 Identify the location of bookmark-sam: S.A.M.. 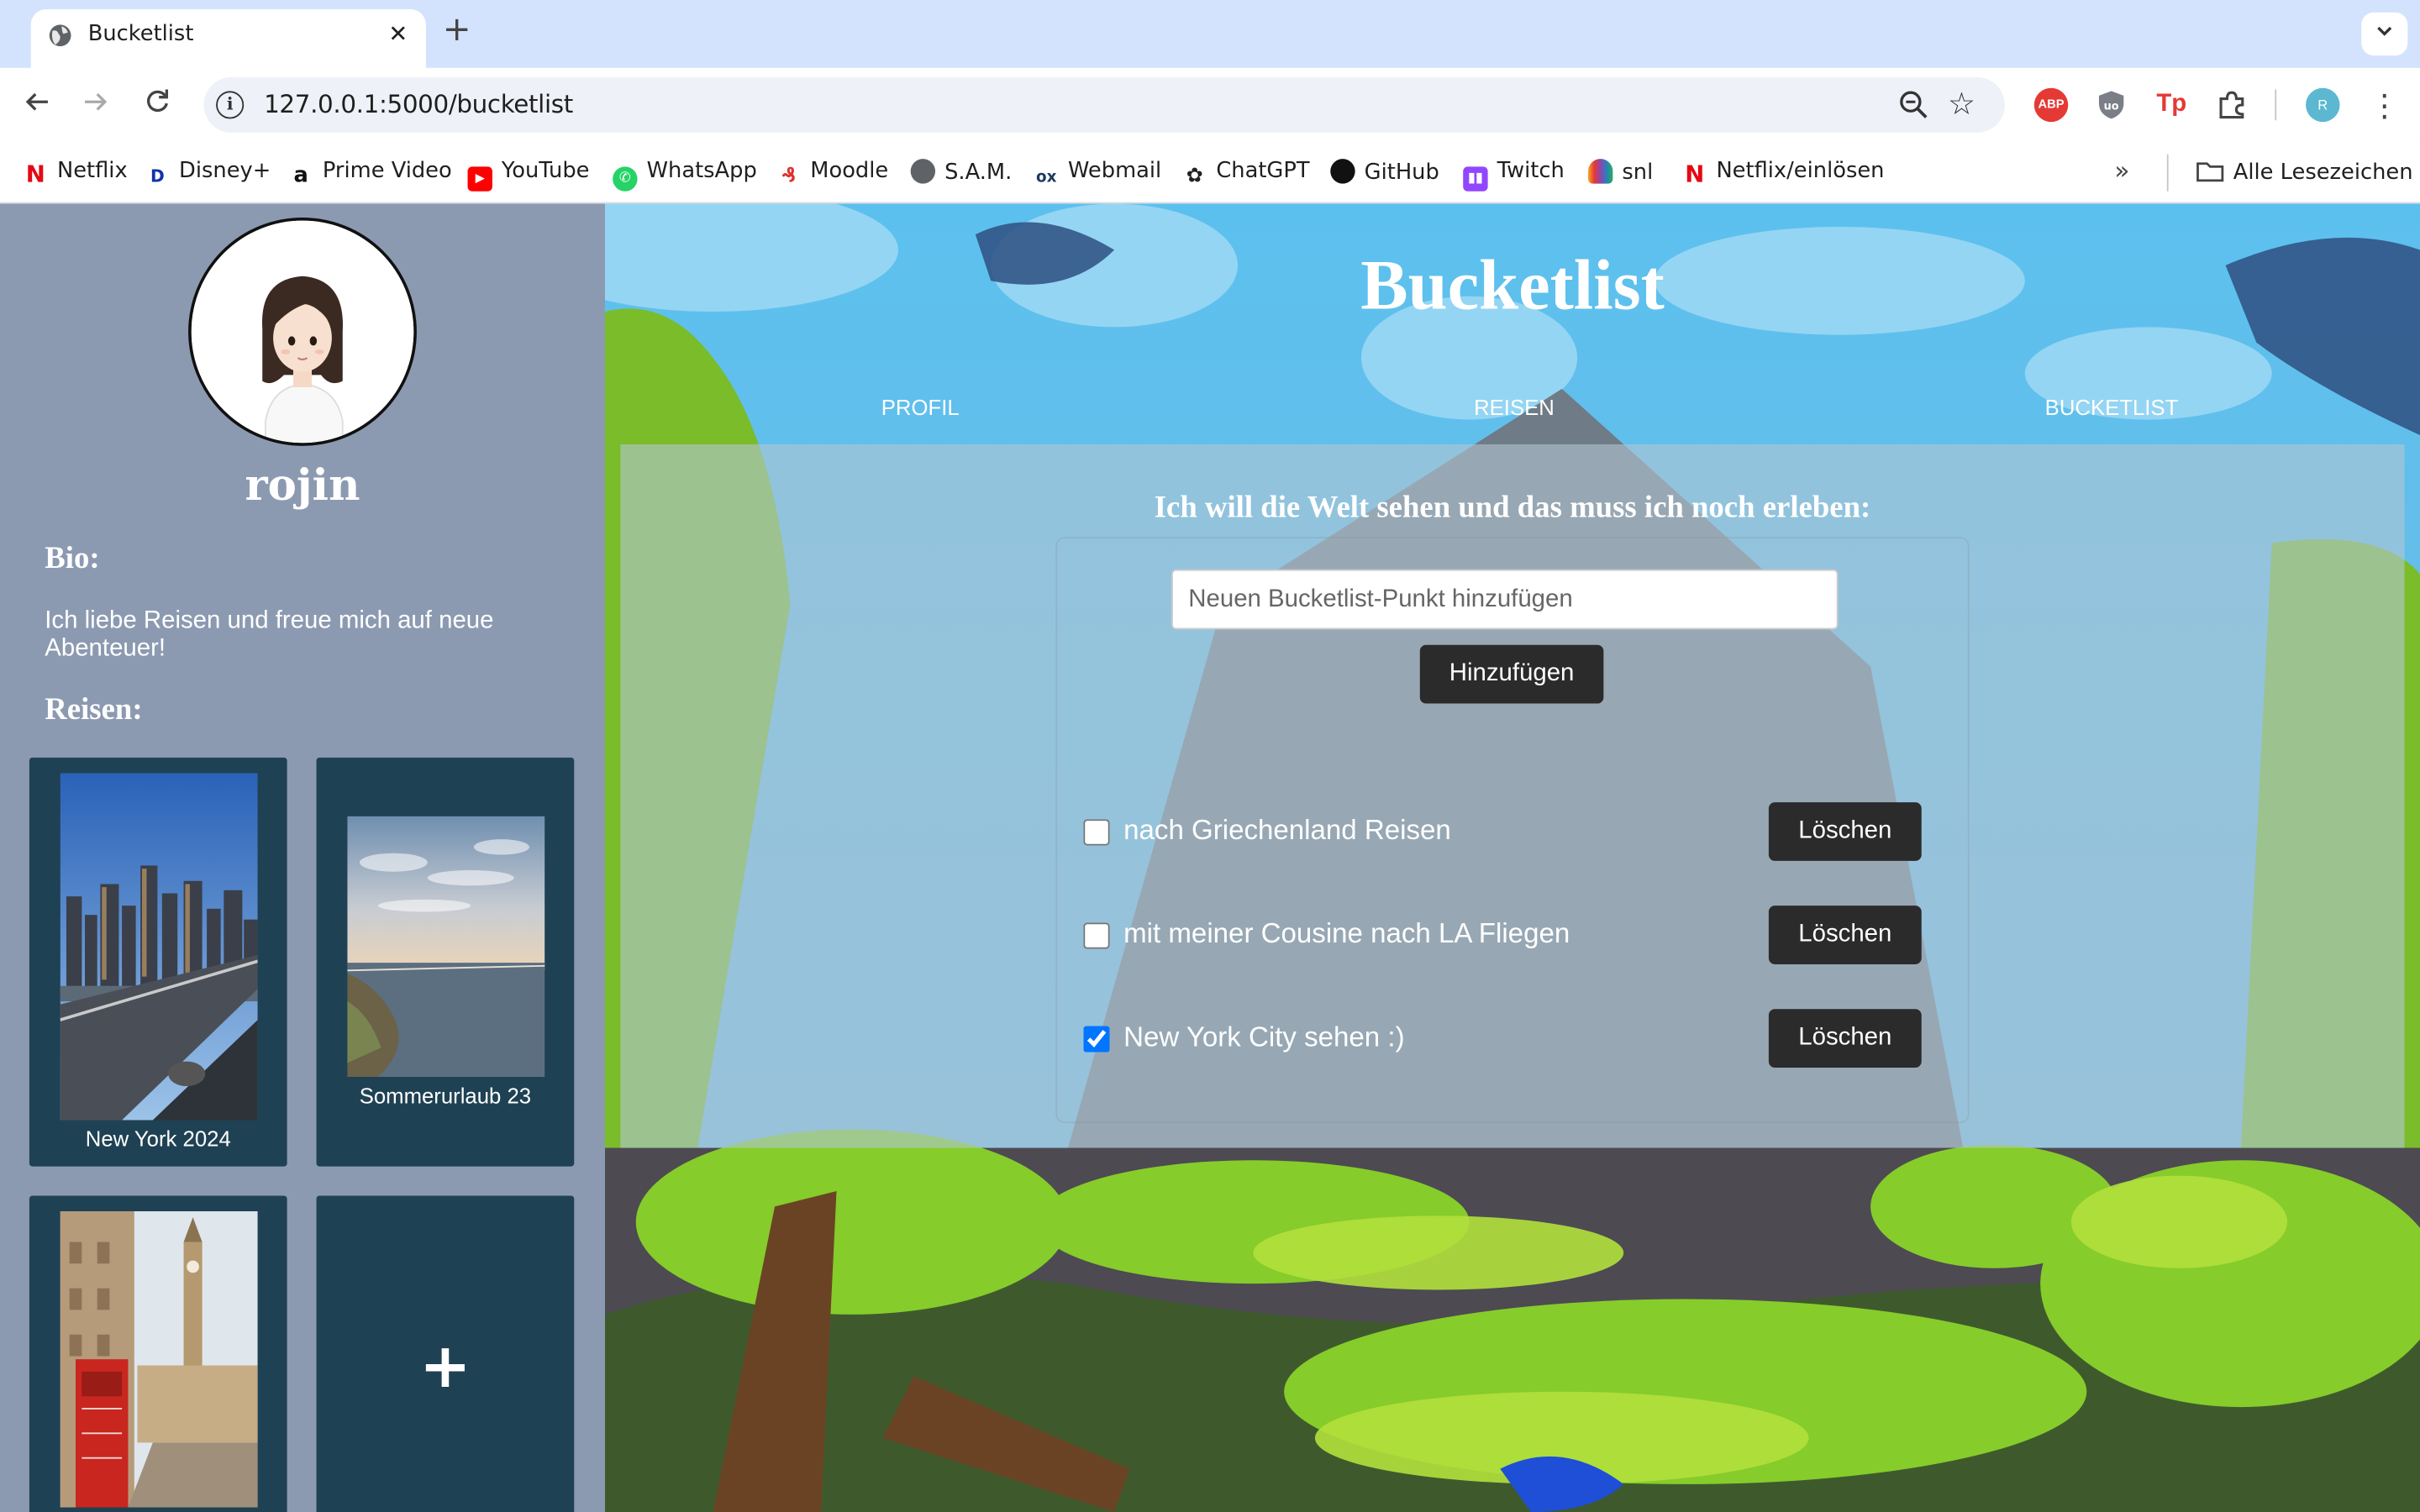
(961, 172).